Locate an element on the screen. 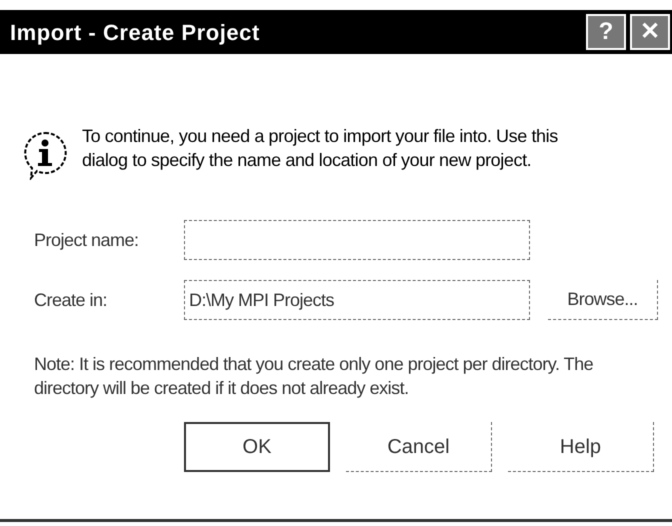 This screenshot has height=526, width=672. input-field: D:\My MPI Projects is located at coordinates (357, 300).